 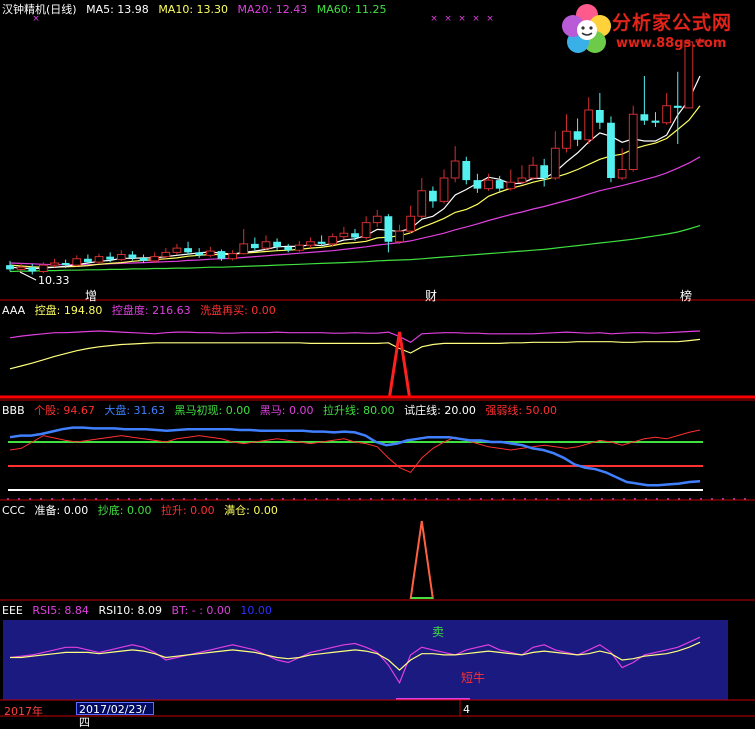 I want to click on bbb-dapan: 大盘: 31.63, so click(x=135, y=410).